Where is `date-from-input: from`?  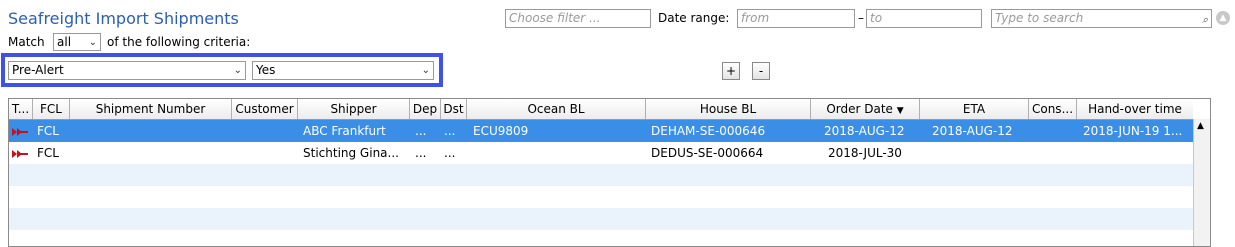
date-from-input: from is located at coordinates (796, 18).